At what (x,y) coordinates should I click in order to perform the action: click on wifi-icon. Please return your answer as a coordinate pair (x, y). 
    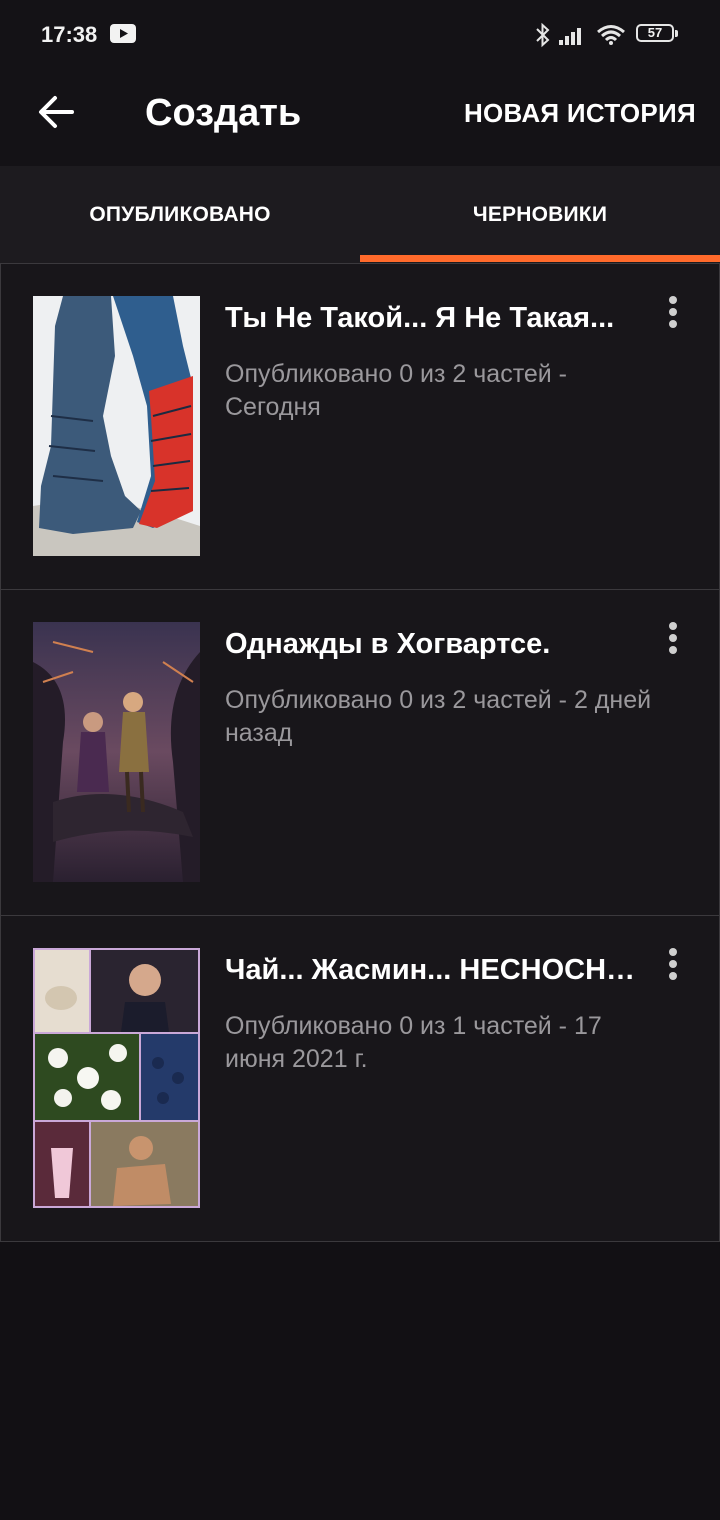
    Looking at the image, I should click on (611, 35).